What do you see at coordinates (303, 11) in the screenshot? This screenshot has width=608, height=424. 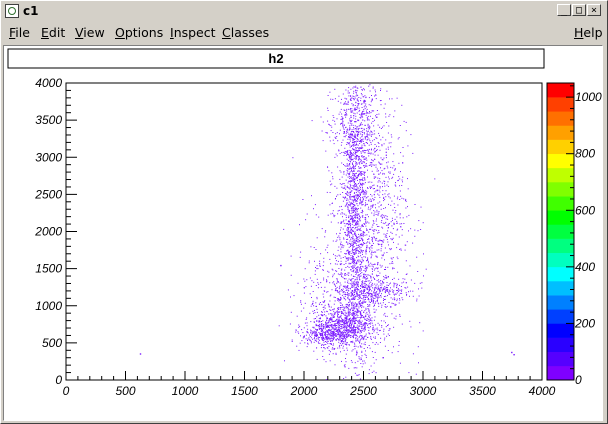 I see `title-bar: c1 _ □ ×` at bounding box center [303, 11].